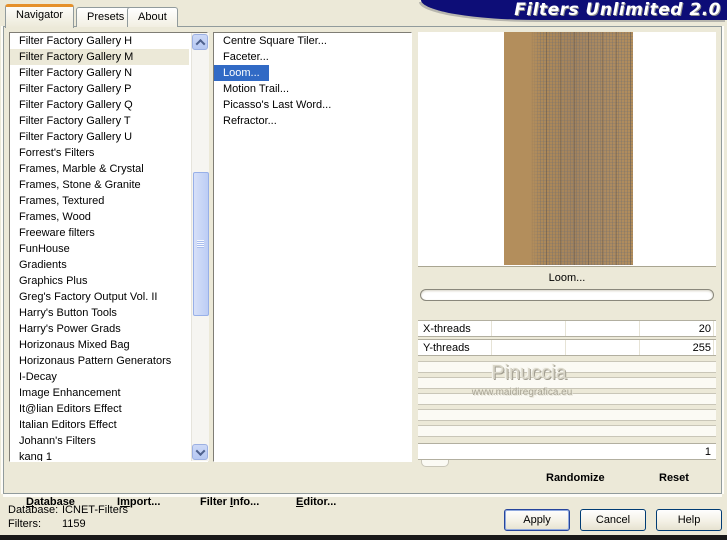 This screenshot has height=540, width=727. I want to click on category-list-item: Filter Factory Gallery N, so click(99, 73).